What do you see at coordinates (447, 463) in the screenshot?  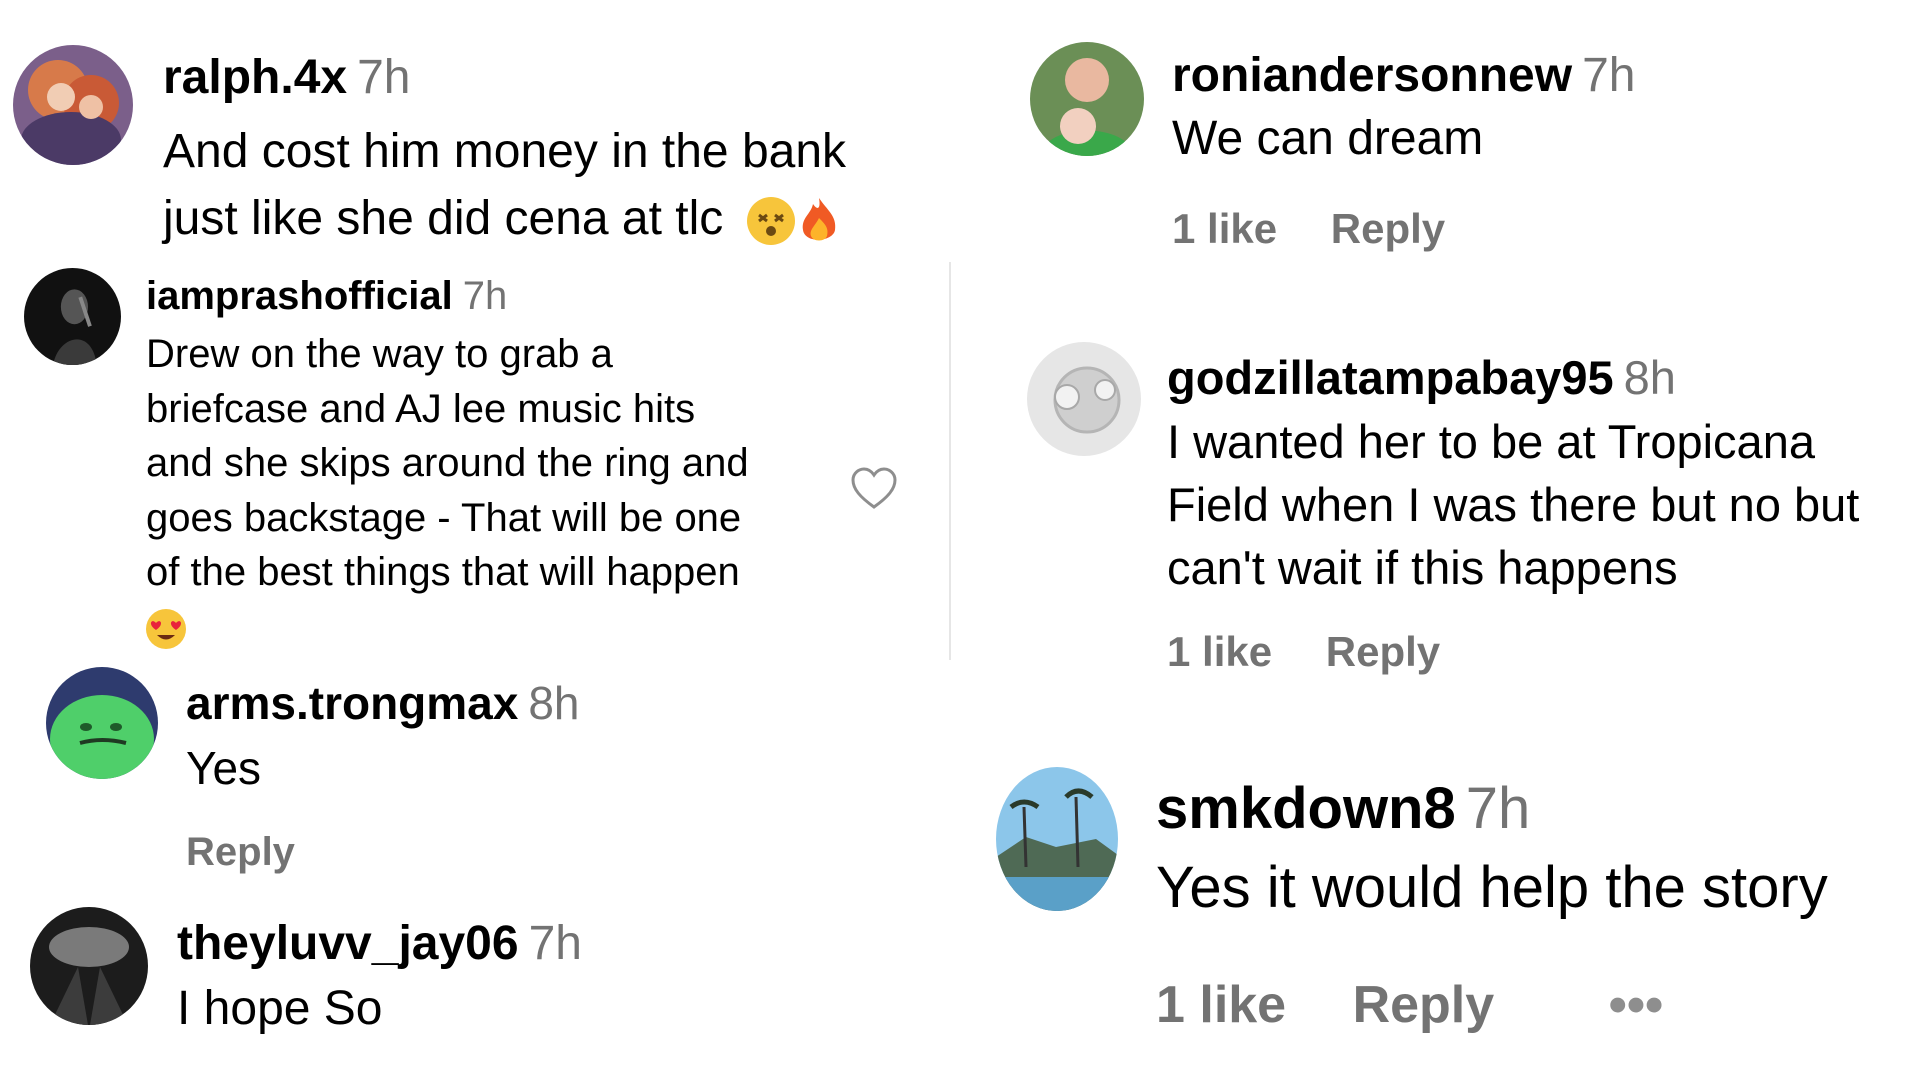 I see `comment-text-line: and she skips around the ring and` at bounding box center [447, 463].